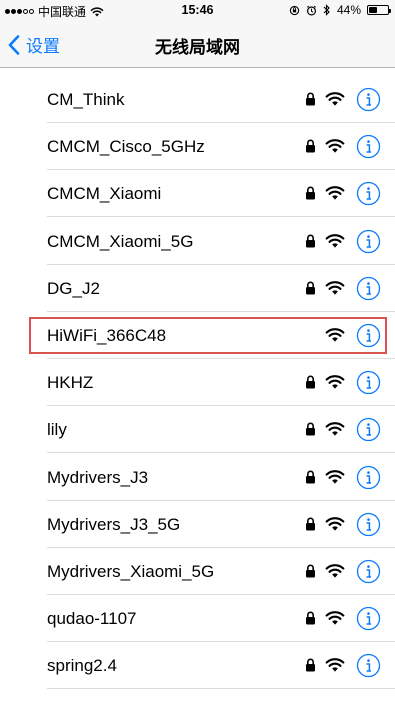 This screenshot has width=395, height=701. Describe the element at coordinates (326, 10) in the screenshot. I see `bluetooth-icon` at that location.